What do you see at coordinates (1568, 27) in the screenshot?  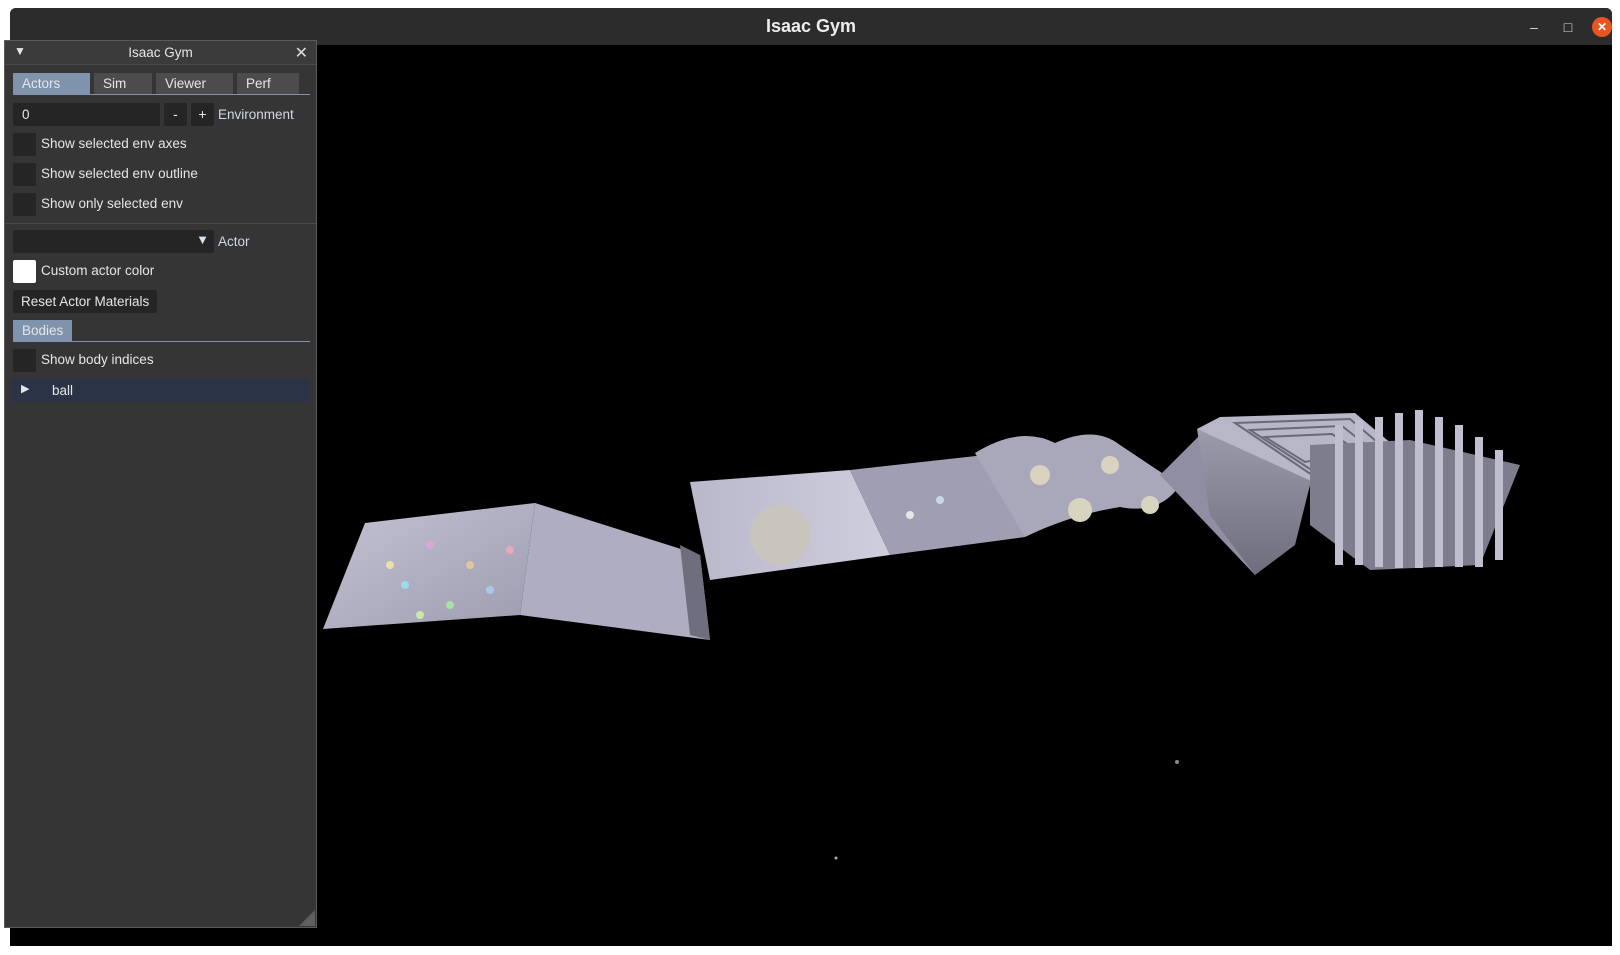 I see `maximize-icon: □` at bounding box center [1568, 27].